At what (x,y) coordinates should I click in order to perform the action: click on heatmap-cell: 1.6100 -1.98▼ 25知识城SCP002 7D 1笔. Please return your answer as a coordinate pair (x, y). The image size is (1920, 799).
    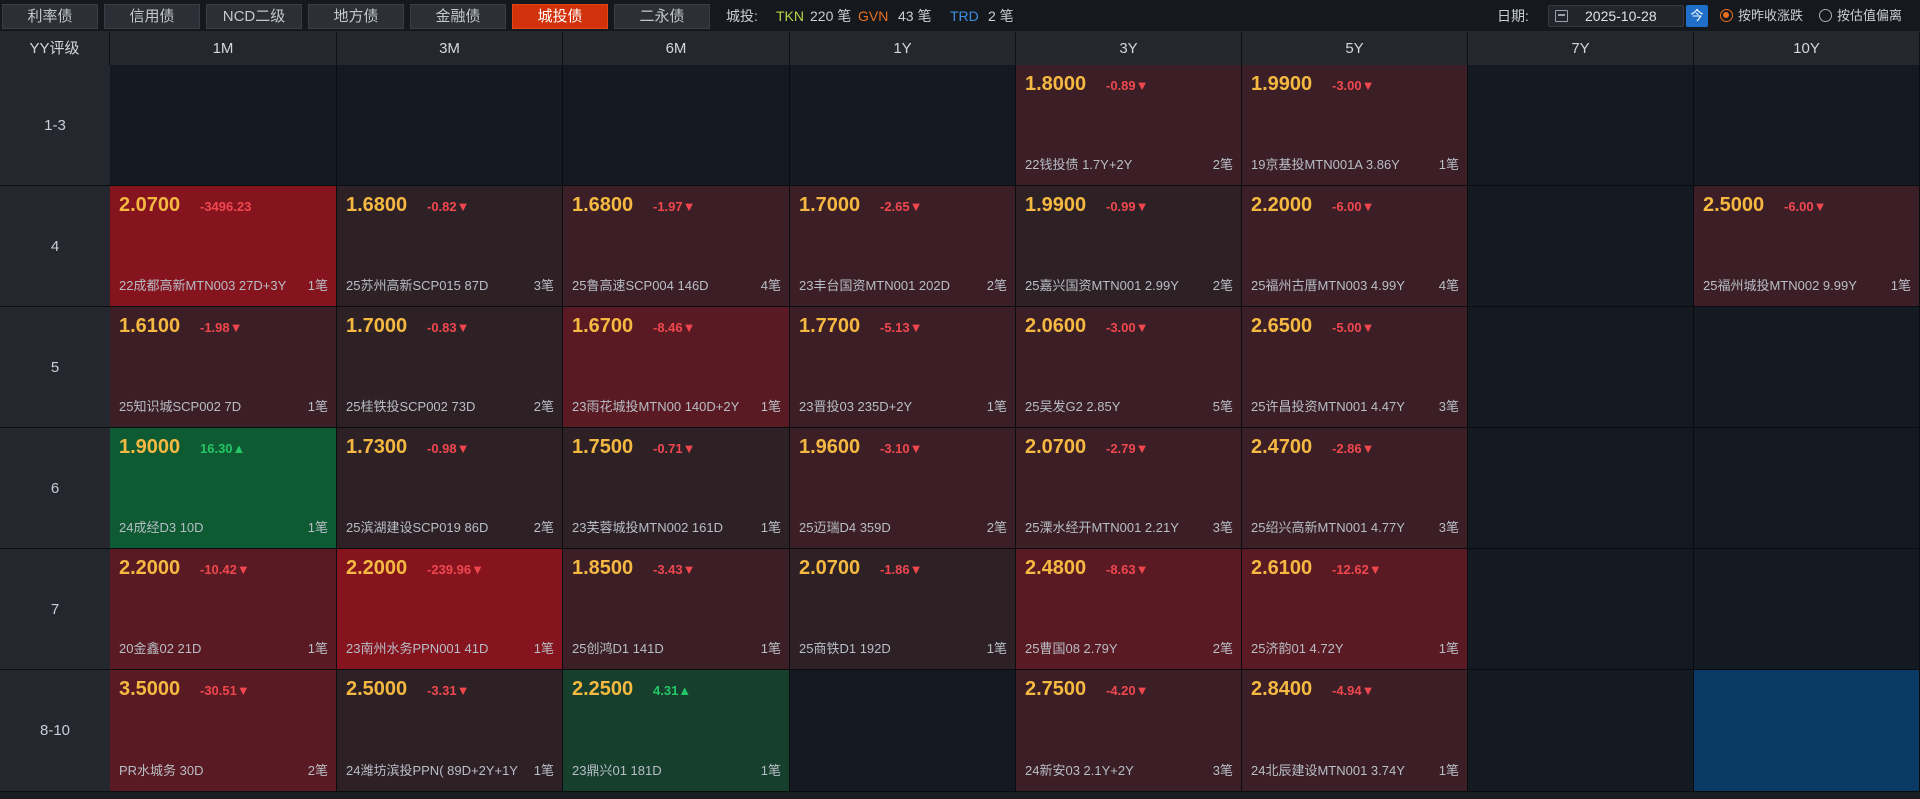
    Looking at the image, I should click on (223, 367).